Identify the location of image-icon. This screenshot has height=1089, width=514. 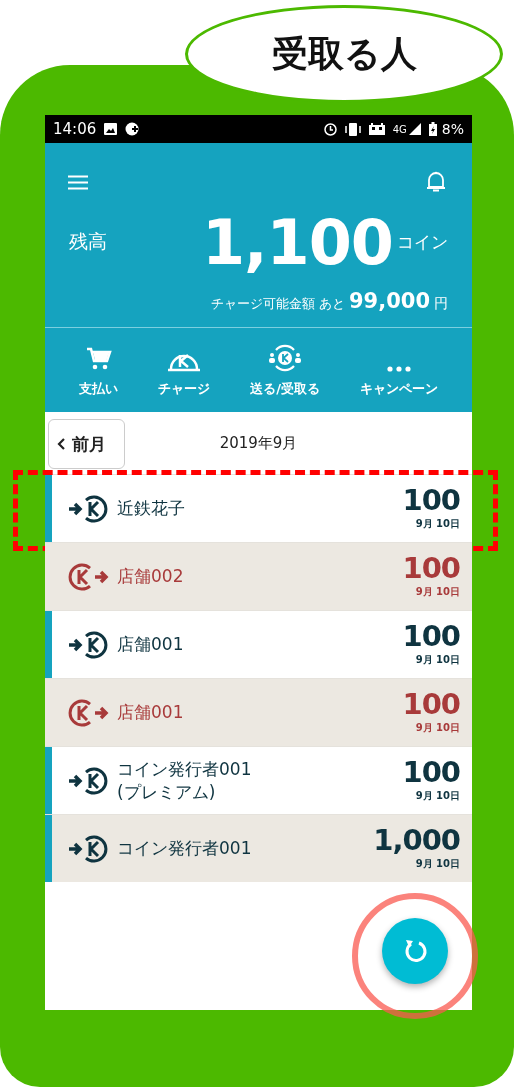
(111, 129).